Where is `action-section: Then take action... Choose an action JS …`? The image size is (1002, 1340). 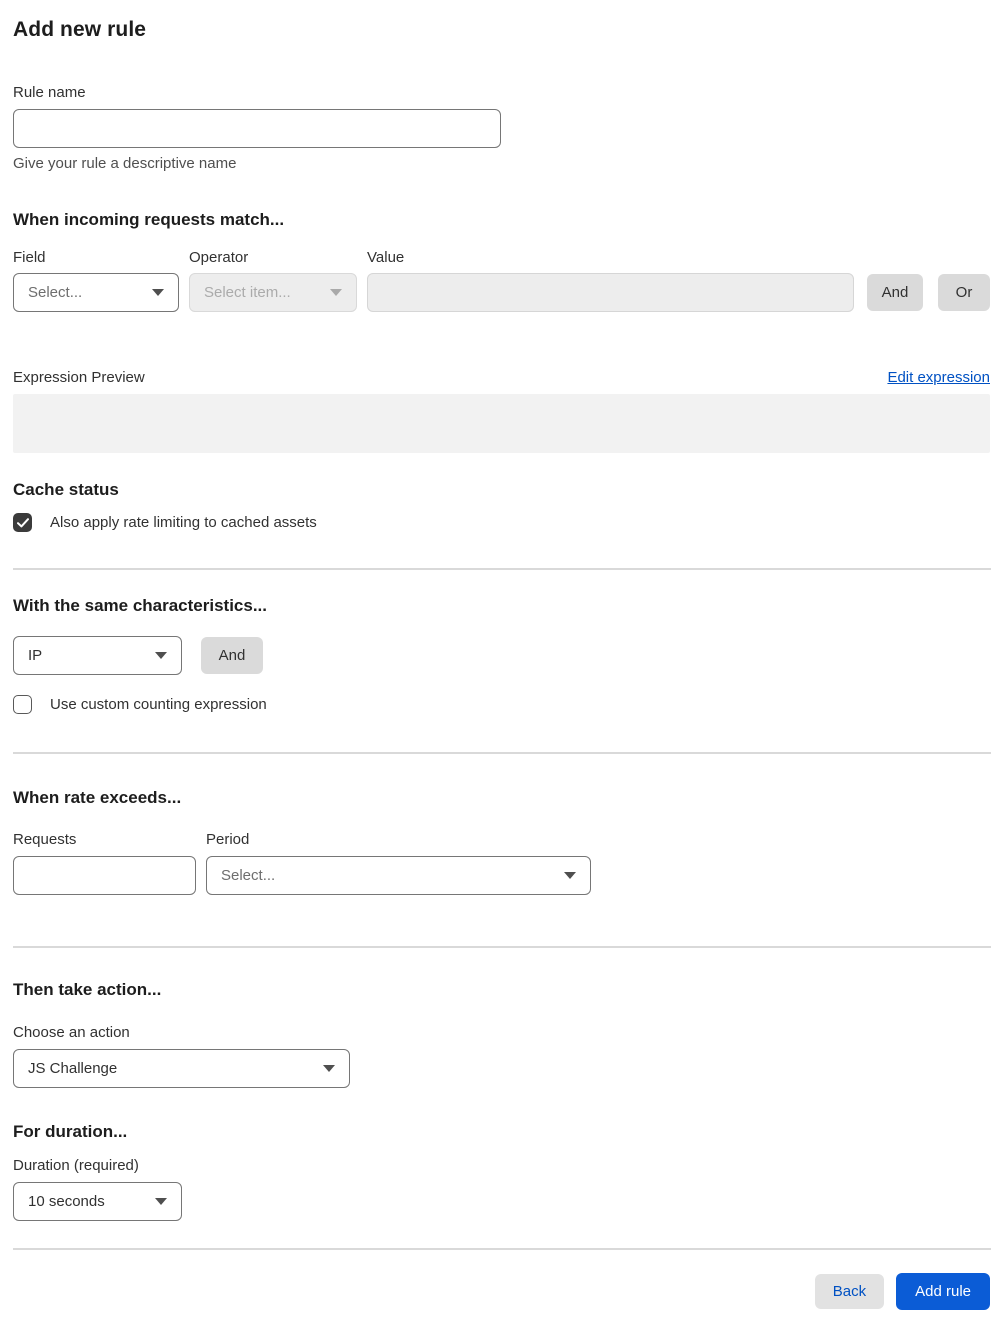
action-section: Then take action... Choose an action JS … is located at coordinates (501, 1034).